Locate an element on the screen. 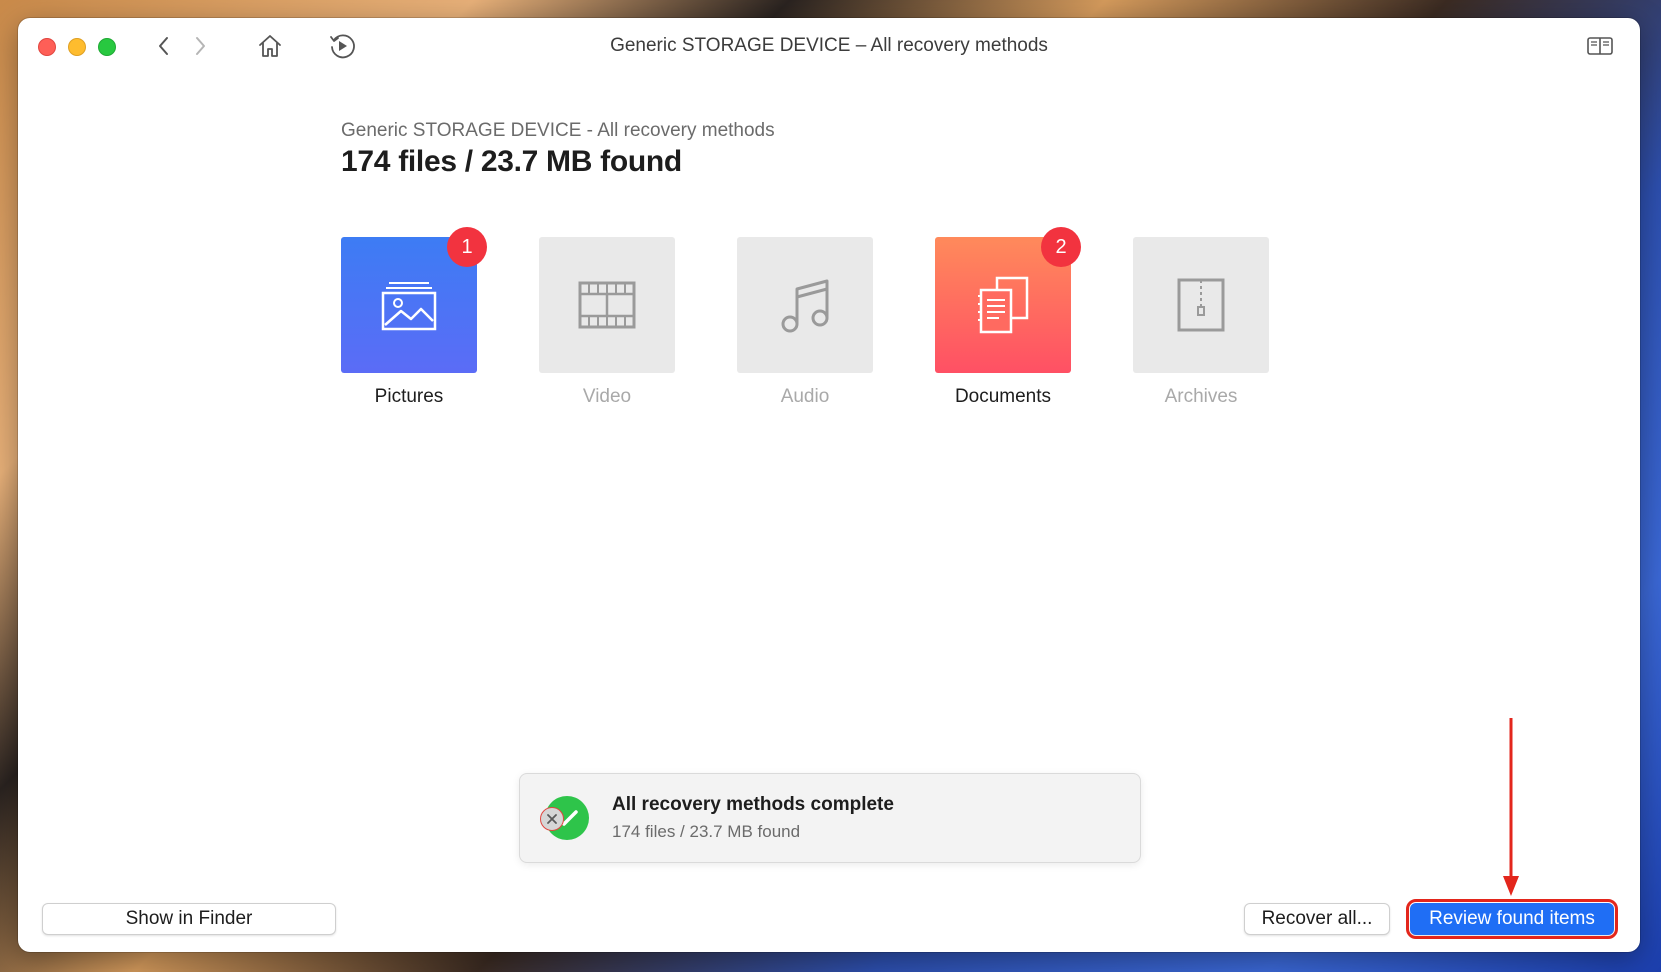 This screenshot has height=972, width=1661. sidebar-toggle-button is located at coordinates (1600, 46).